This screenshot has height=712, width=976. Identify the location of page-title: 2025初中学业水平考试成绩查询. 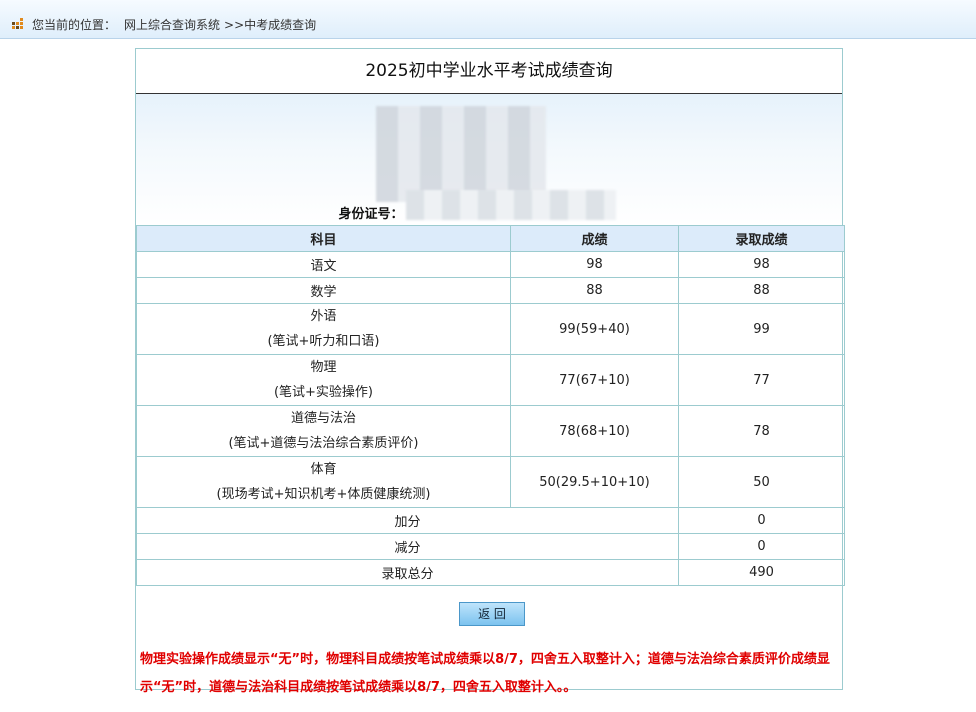
(489, 71).